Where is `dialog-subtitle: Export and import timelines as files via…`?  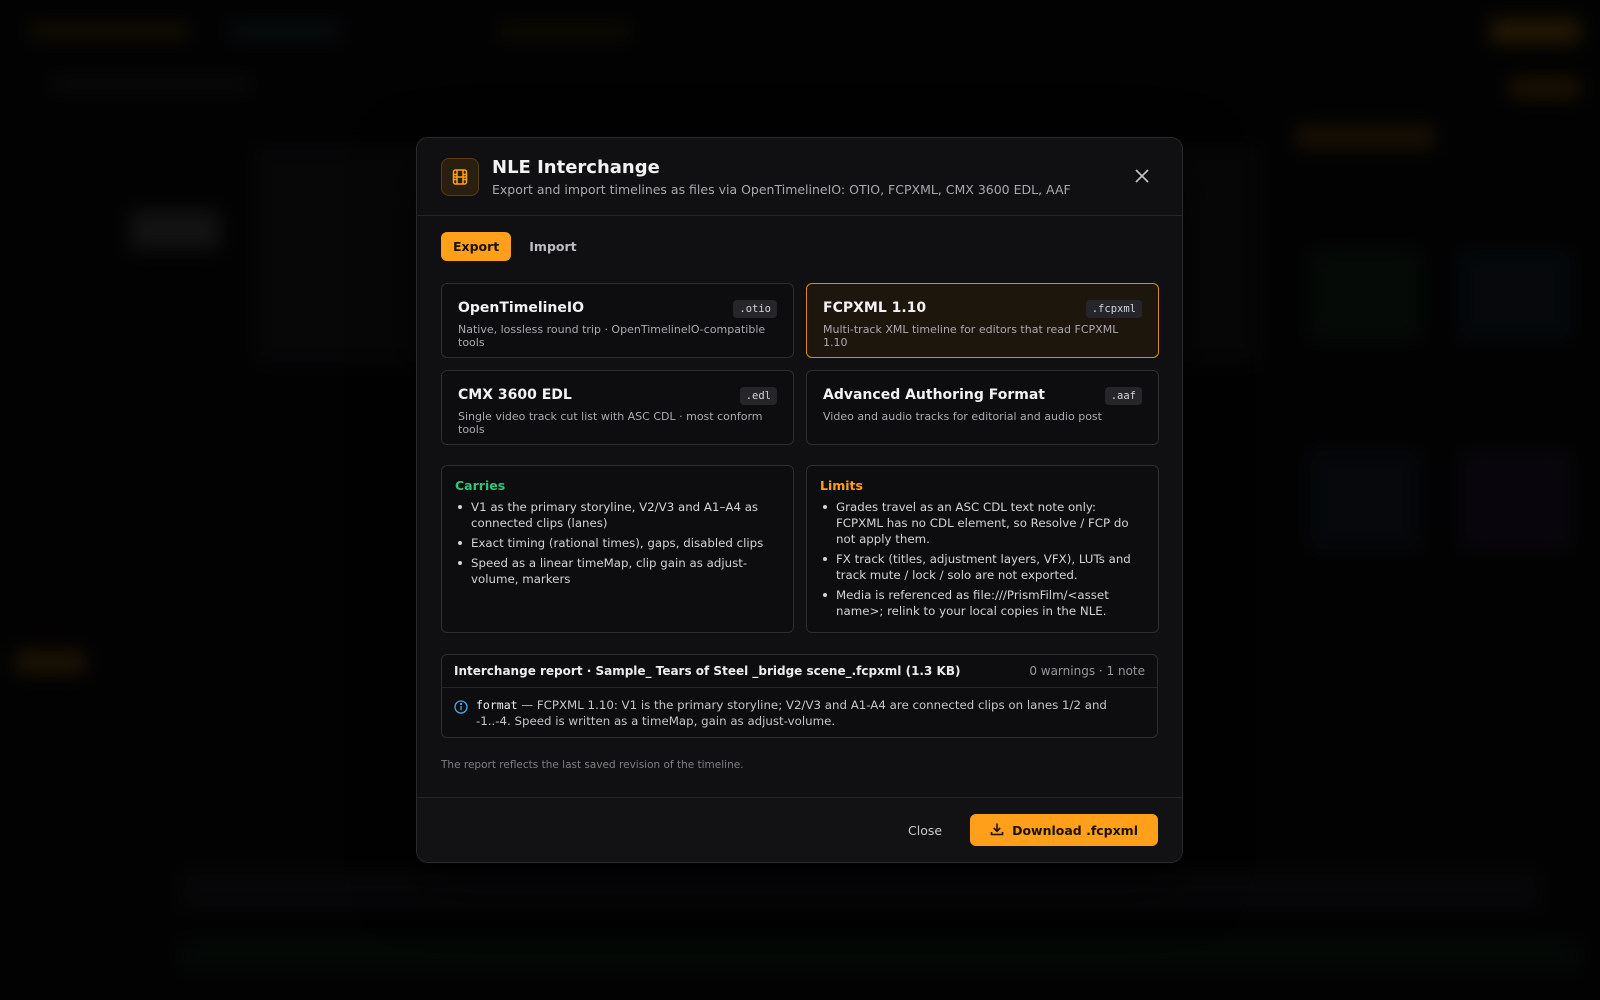 dialog-subtitle: Export and import timelines as files via… is located at coordinates (781, 189).